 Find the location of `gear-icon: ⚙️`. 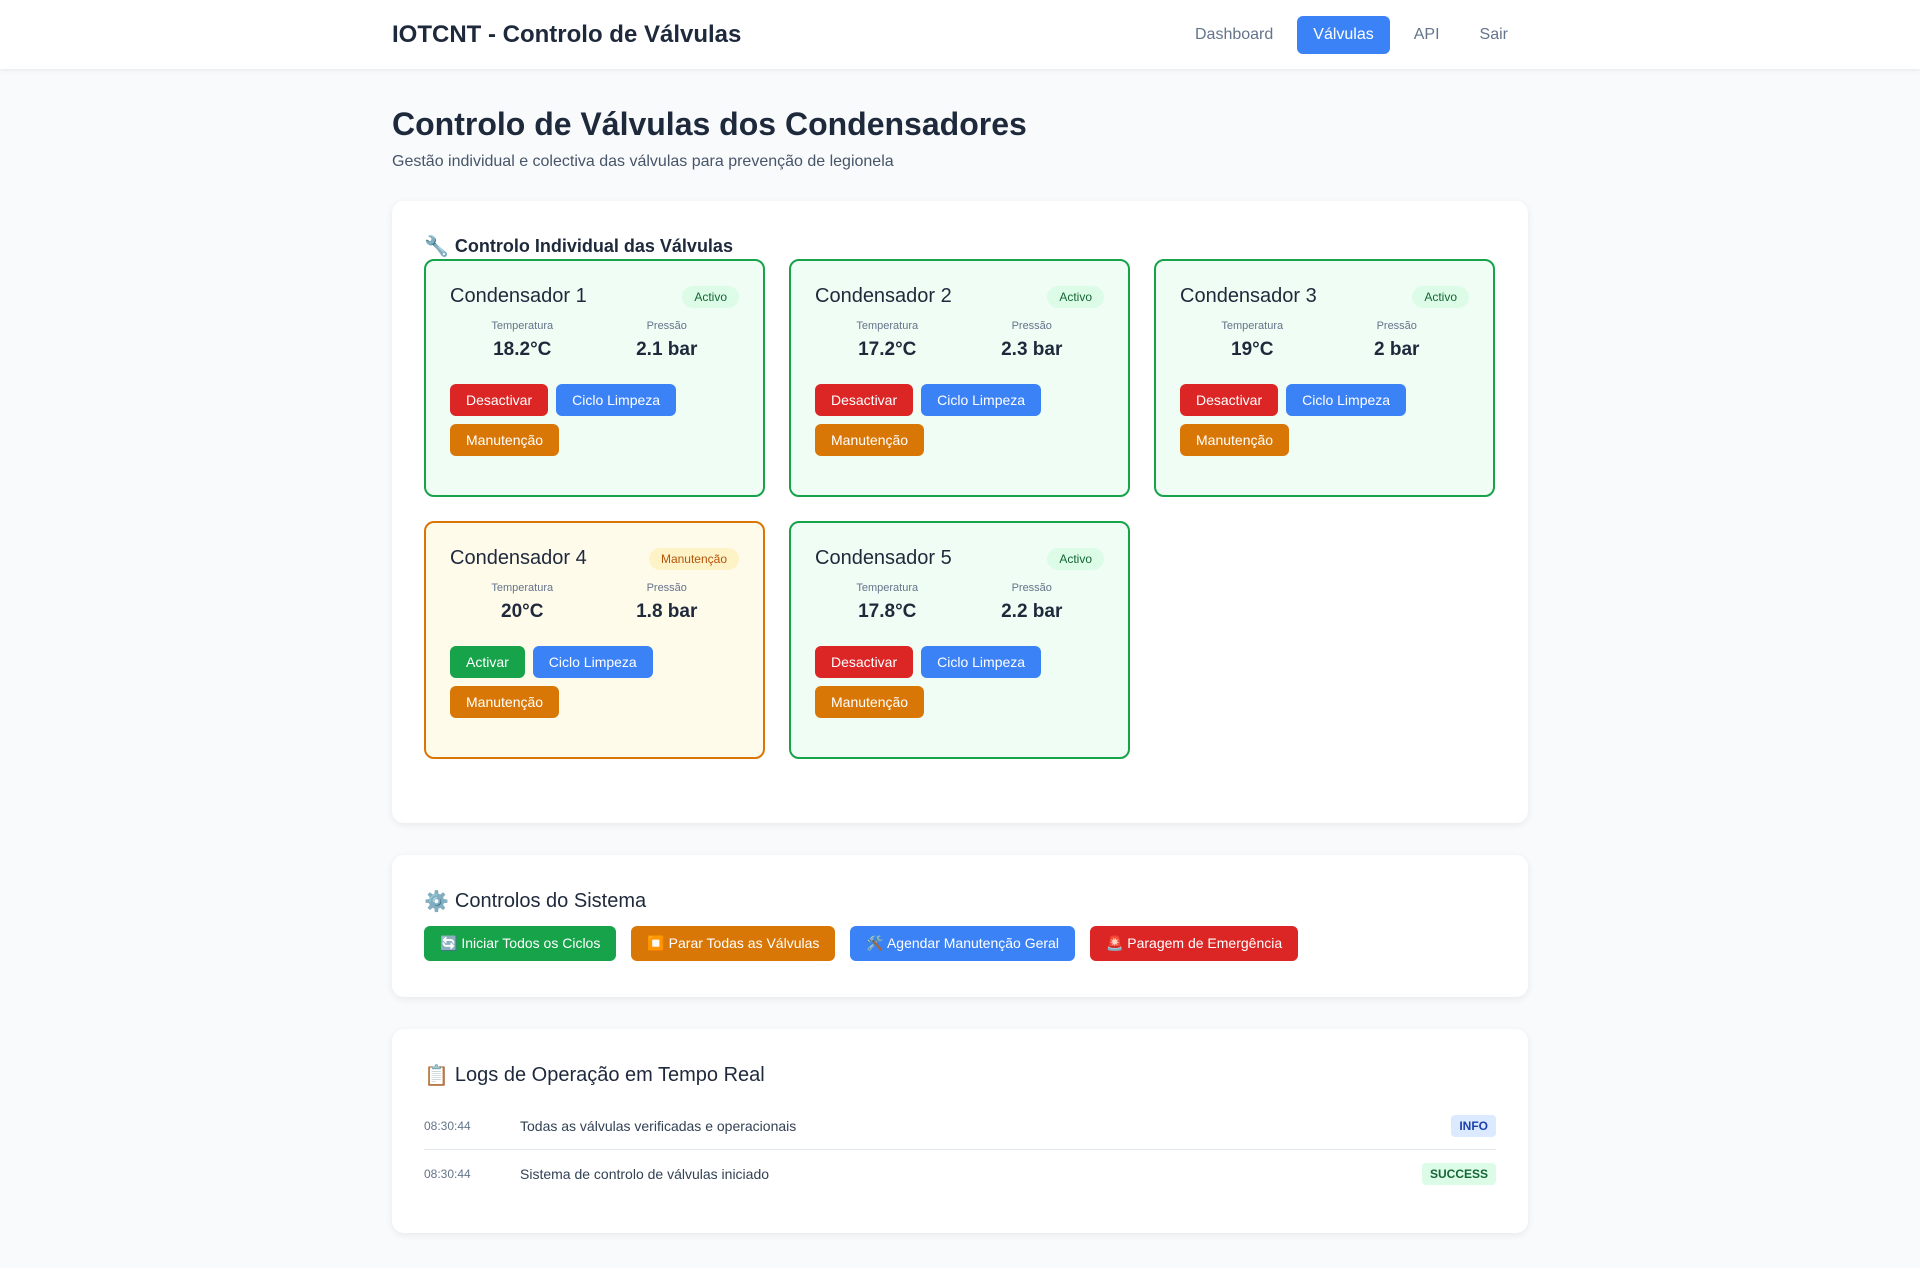

gear-icon: ⚙️ is located at coordinates (436, 902).